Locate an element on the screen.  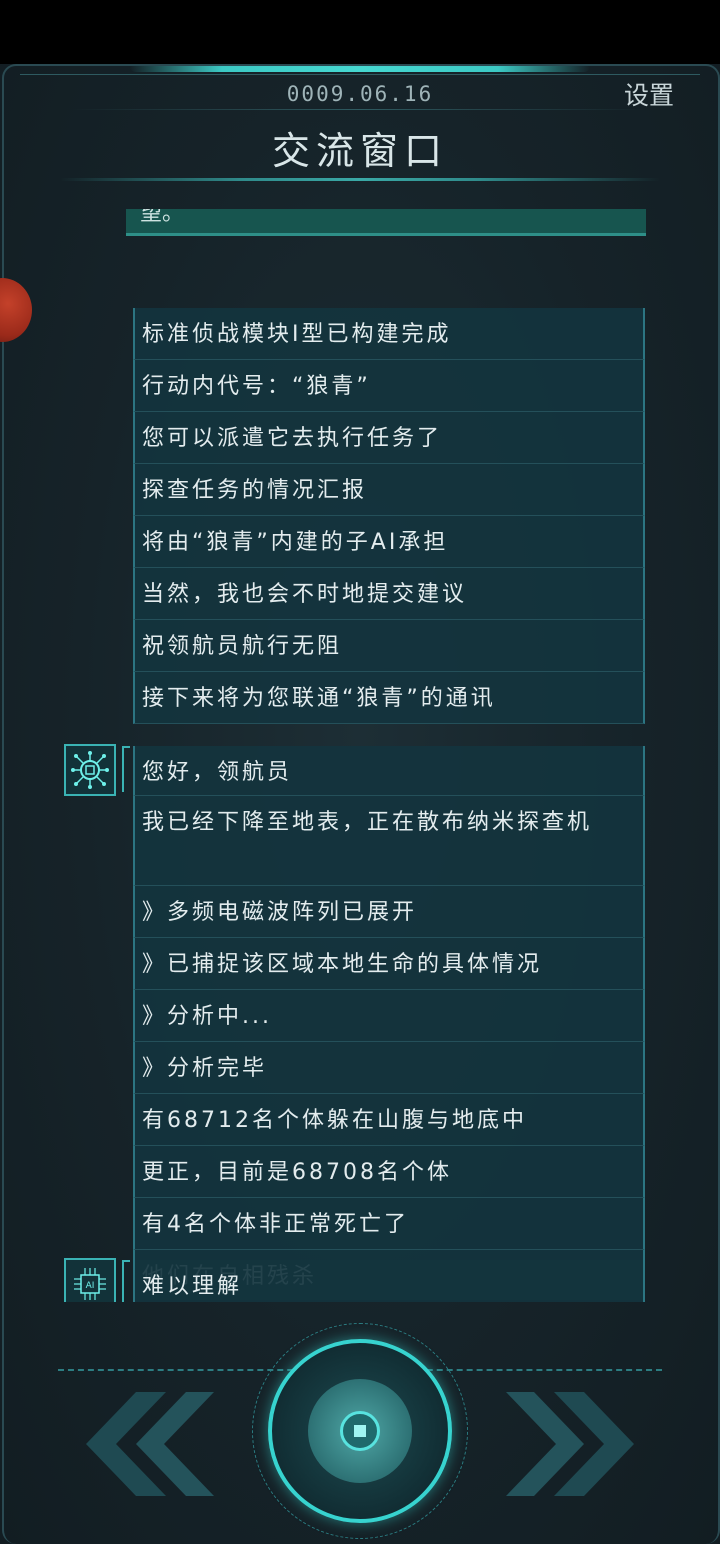
ai-chip-icon: AI is located at coordinates (90, 1284).